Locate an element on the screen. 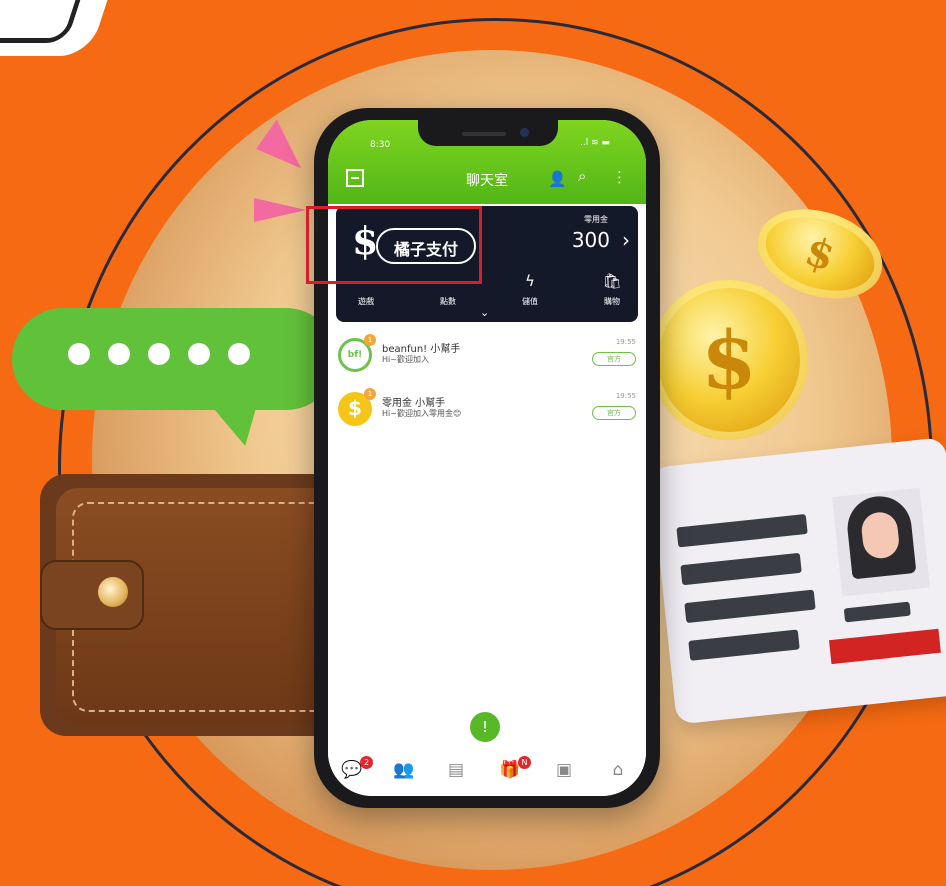 The height and width of the screenshot is (886, 946). bottom-tab-bar: 💬 2 👥 ▤ 🎁 N ▣ ⌂ is located at coordinates (487, 773).